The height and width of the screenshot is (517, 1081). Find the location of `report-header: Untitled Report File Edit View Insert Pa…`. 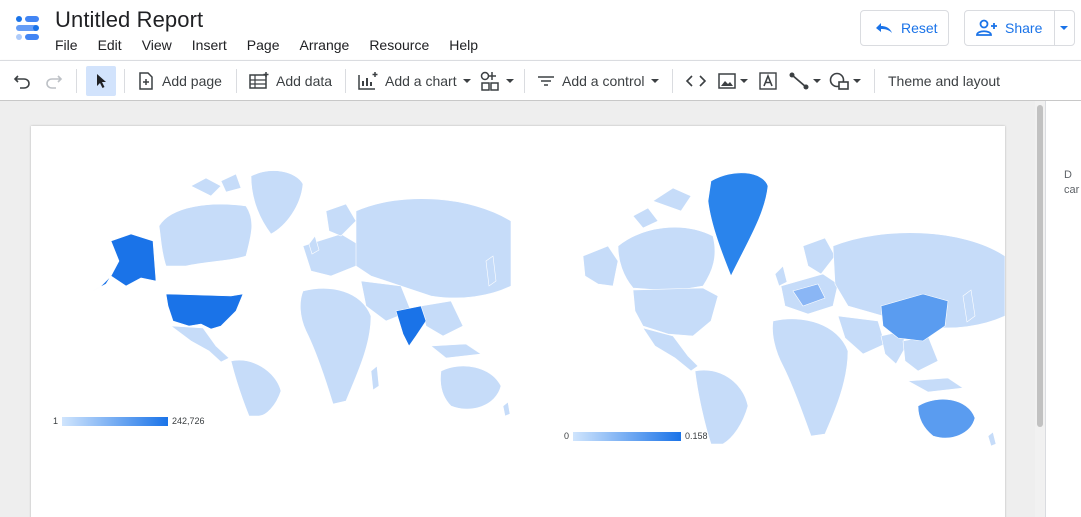

report-header: Untitled Report File Edit View Insert Pa… is located at coordinates (540, 30).